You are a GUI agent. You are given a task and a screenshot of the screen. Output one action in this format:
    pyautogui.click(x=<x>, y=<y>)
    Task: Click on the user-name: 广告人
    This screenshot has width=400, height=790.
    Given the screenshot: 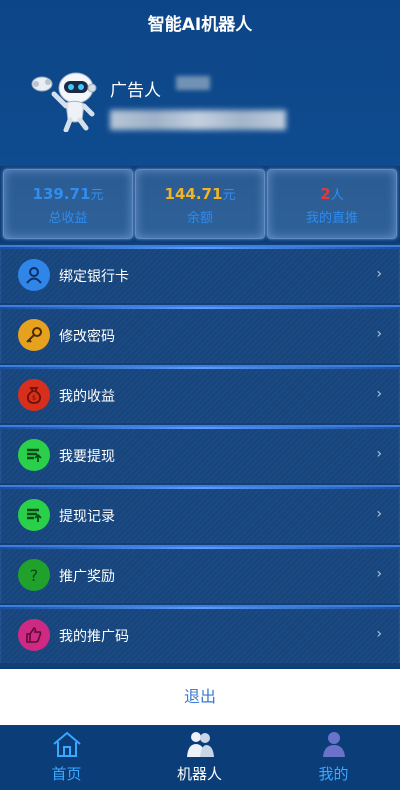 What is the action you would take?
    pyautogui.click(x=135, y=91)
    